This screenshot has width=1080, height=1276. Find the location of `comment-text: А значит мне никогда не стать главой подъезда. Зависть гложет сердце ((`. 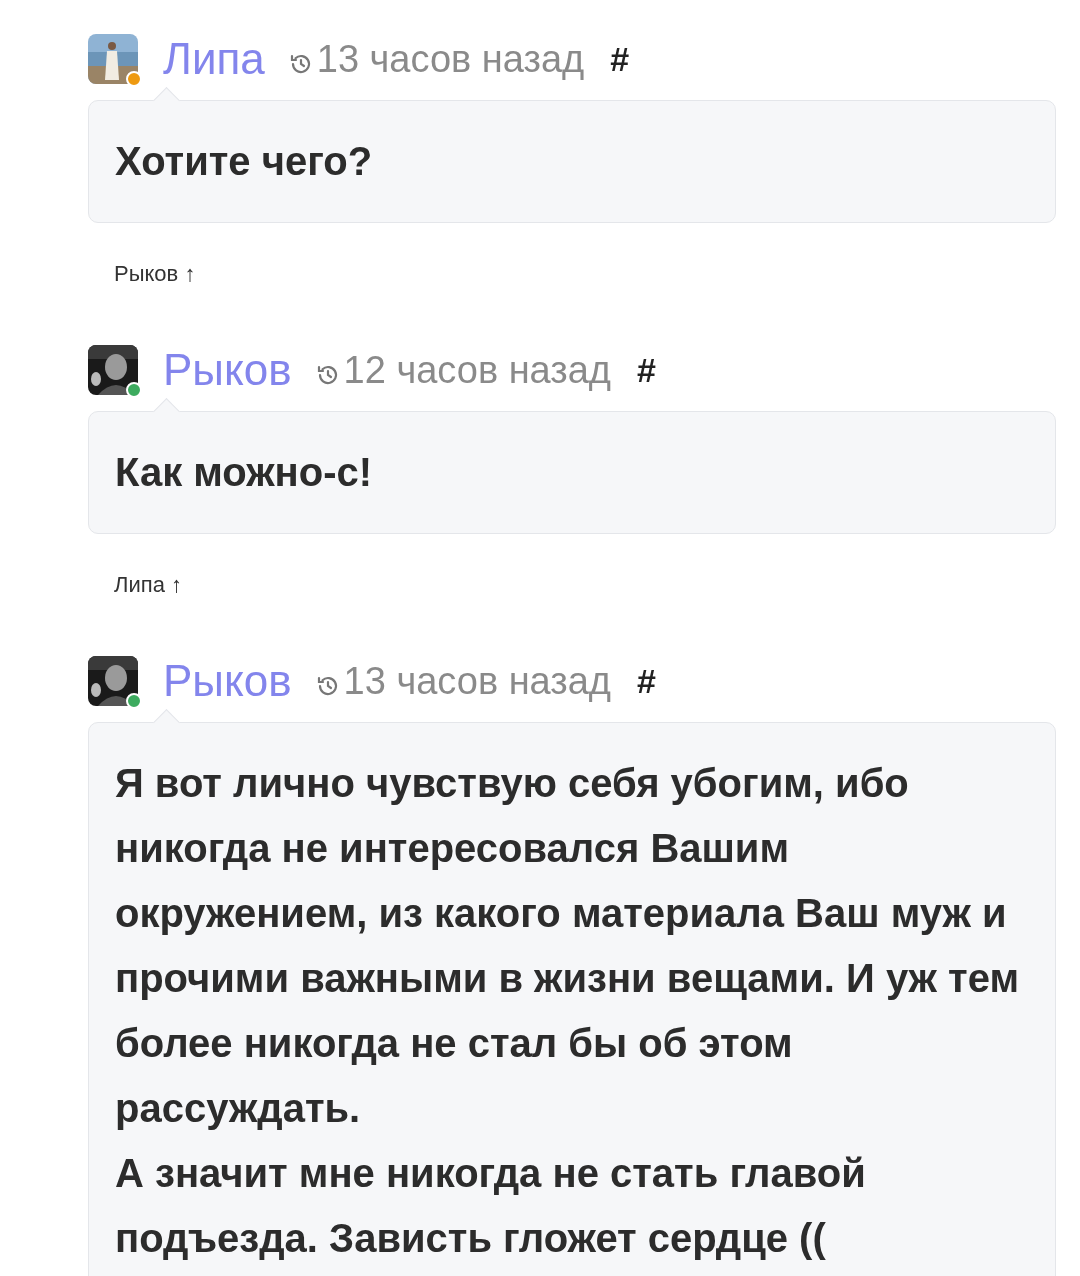

comment-text: А значит мне никогда не стать главой подъезда. Зависть гложет сердце (( is located at coordinates (491, 1206).